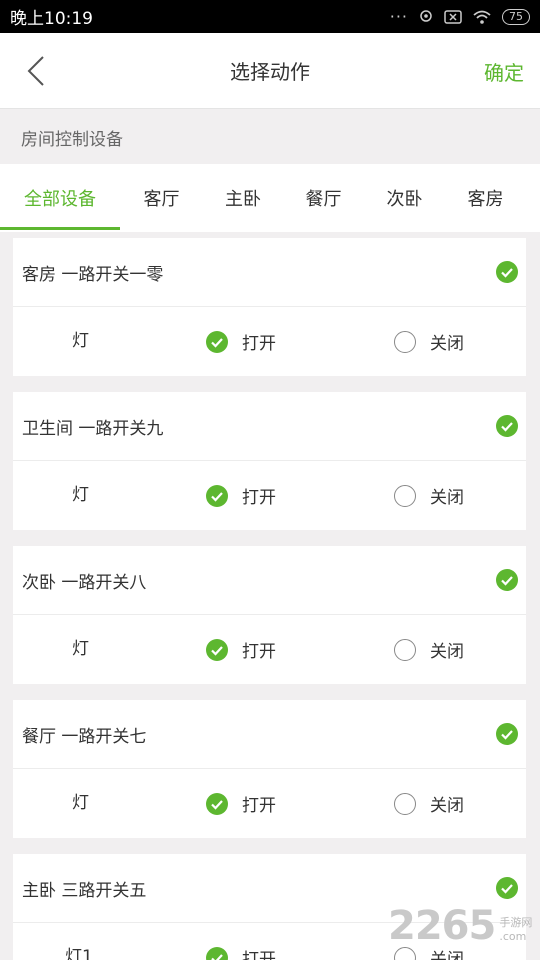  What do you see at coordinates (93, 428) in the screenshot?
I see `device-title: 卫生间 一路开关九` at bounding box center [93, 428].